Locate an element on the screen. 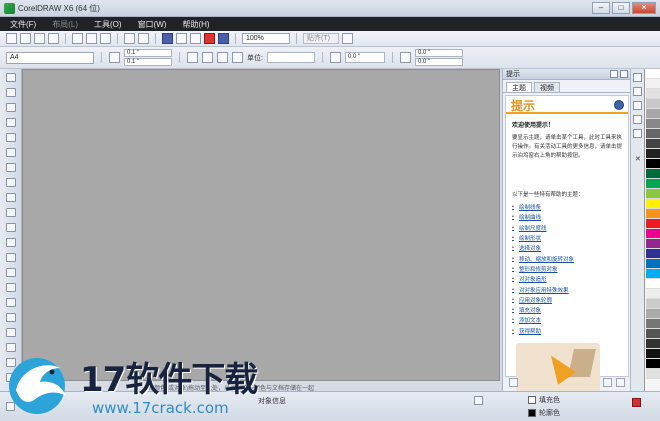 The width and height of the screenshot is (660, 421). rectangle-tool-icon is located at coordinates (11, 167).